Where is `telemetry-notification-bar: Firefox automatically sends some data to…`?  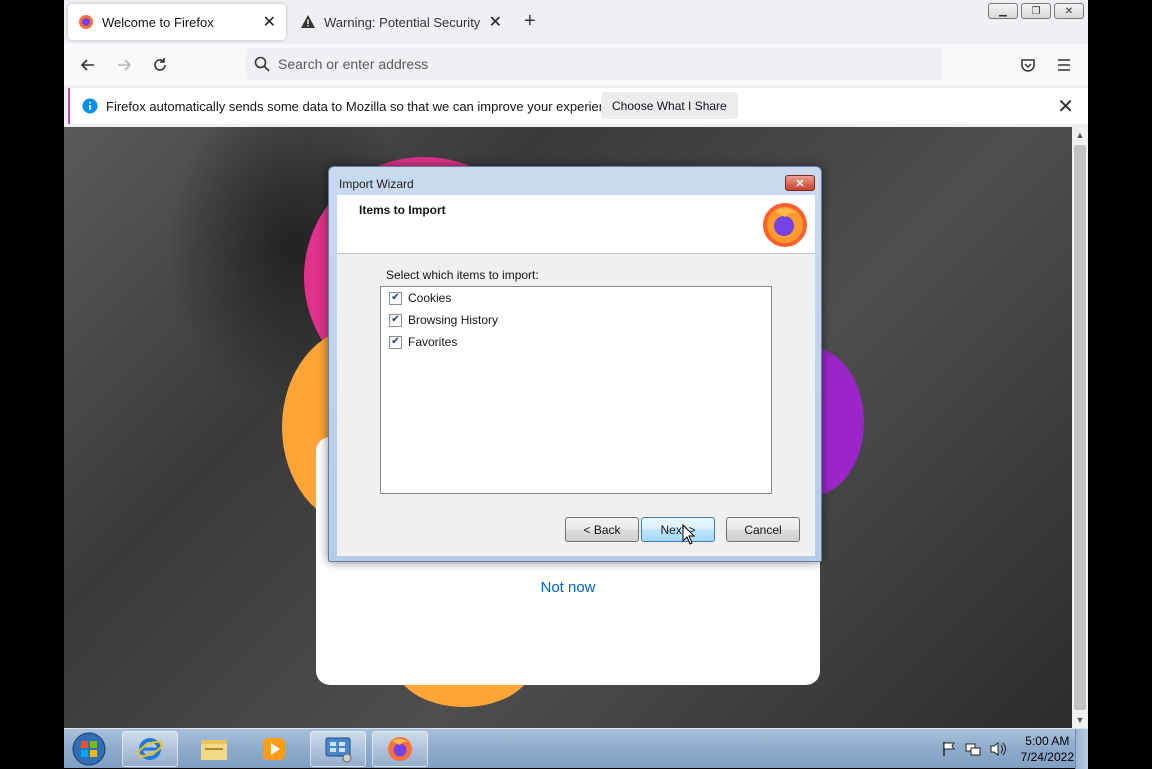 telemetry-notification-bar: Firefox automatically sends some data to… is located at coordinates (578, 106).